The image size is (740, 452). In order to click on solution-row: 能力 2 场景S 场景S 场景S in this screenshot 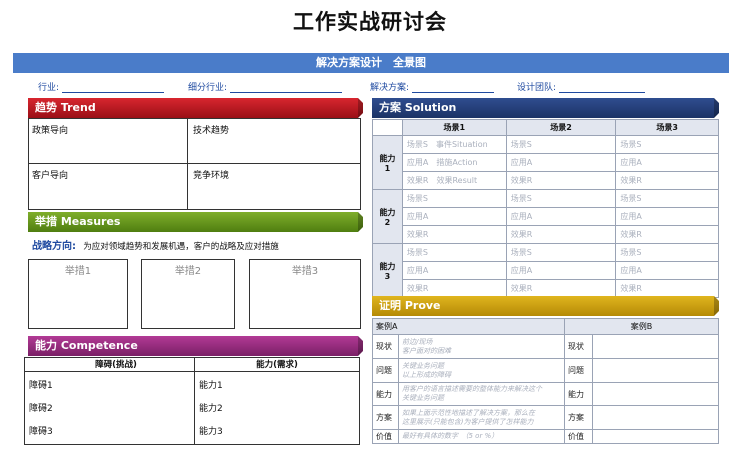, I will do `click(545, 216)`.